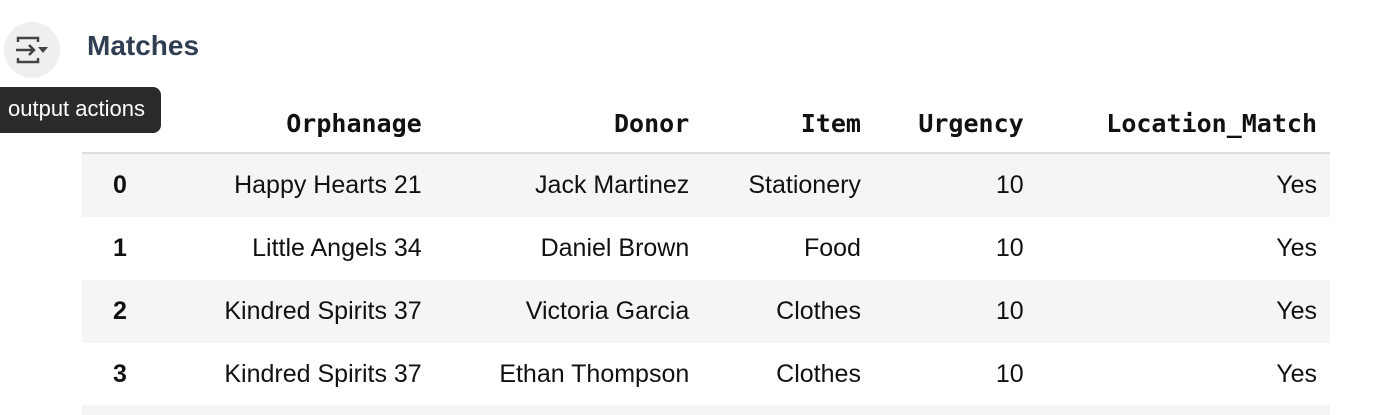  What do you see at coordinates (594, 374) in the screenshot?
I see `donor-cell: Ethan Thompson` at bounding box center [594, 374].